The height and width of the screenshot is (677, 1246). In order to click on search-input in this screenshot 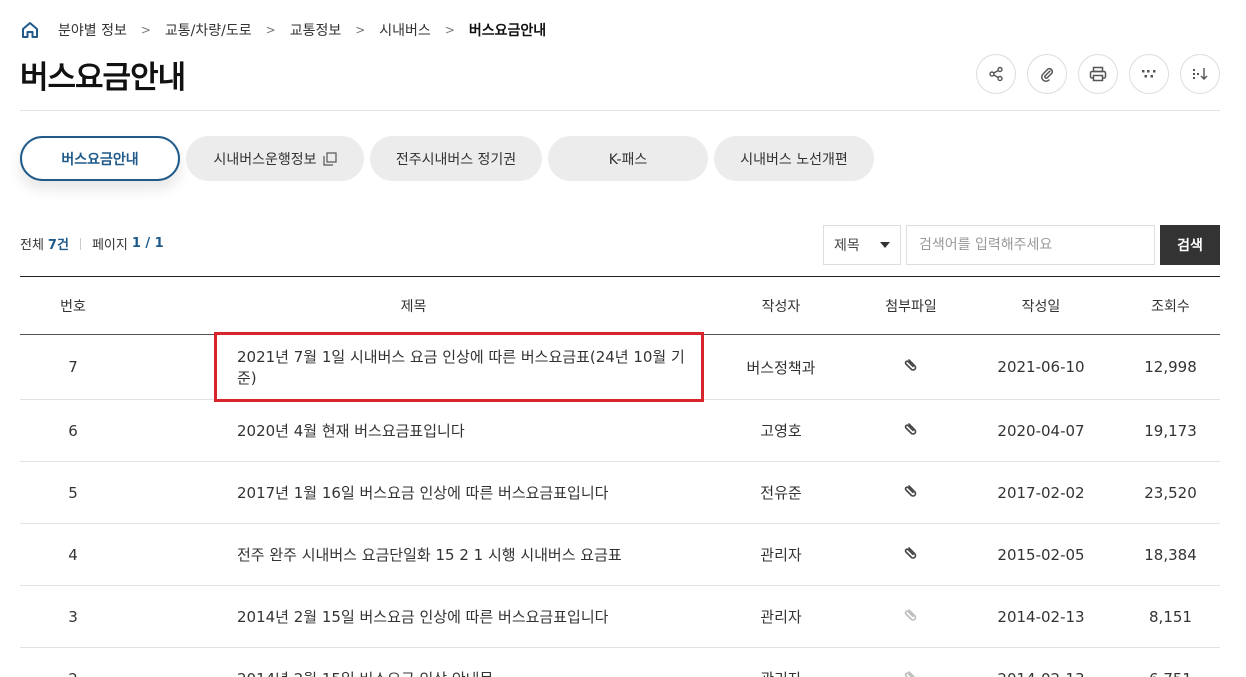, I will do `click(1030, 245)`.